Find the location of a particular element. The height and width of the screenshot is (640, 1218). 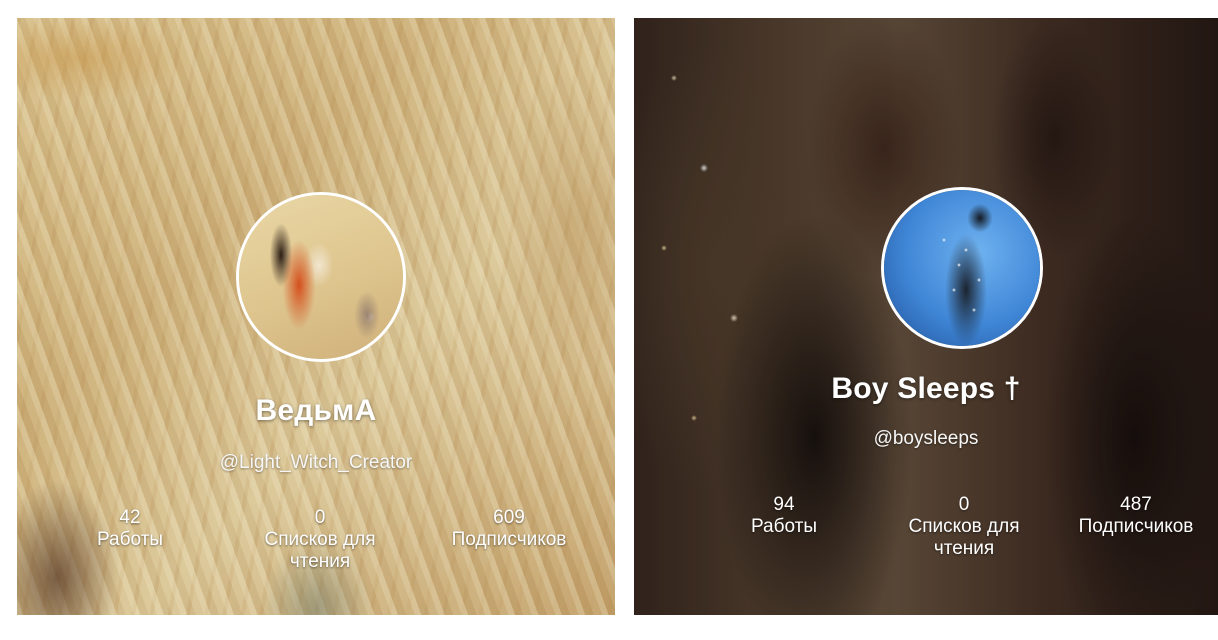

stat-followers: 487 Подписчиков is located at coordinates (1136, 516).